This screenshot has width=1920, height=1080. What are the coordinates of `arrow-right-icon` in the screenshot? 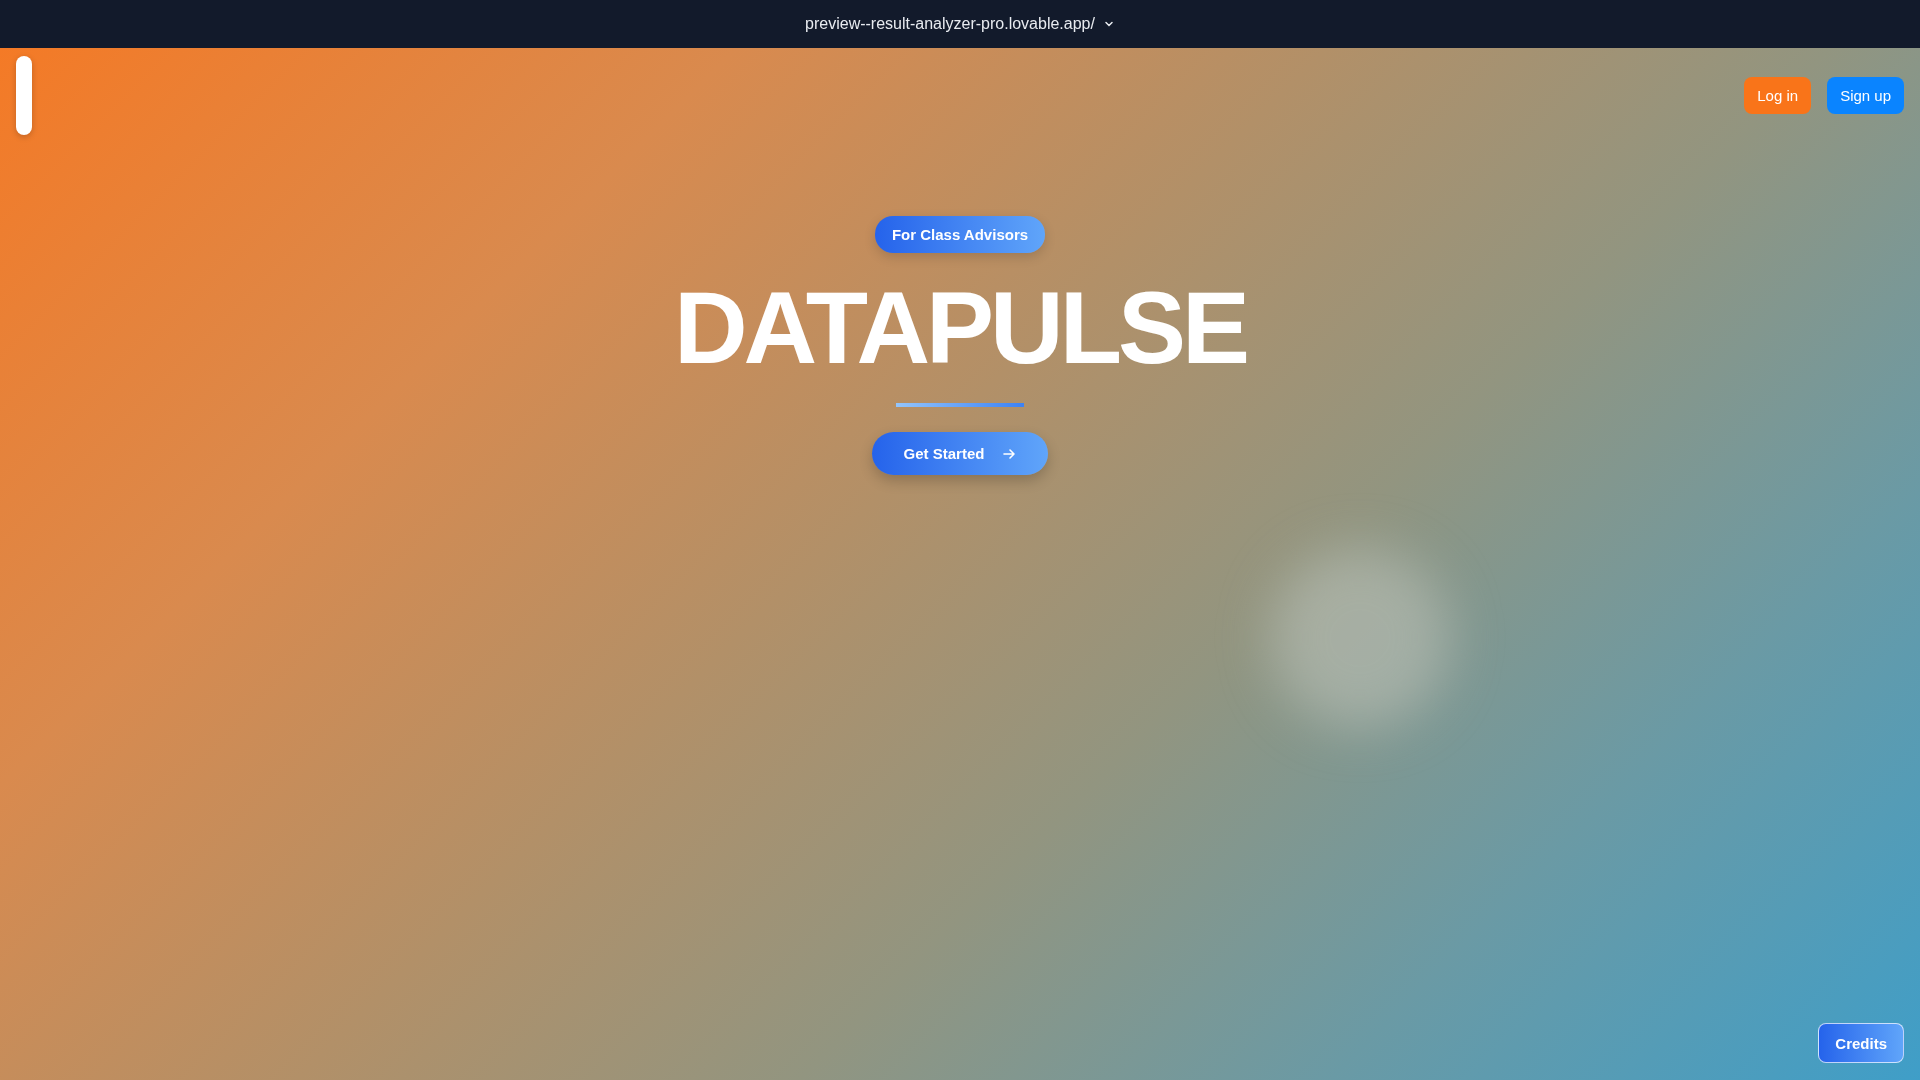 It's located at (1009, 453).